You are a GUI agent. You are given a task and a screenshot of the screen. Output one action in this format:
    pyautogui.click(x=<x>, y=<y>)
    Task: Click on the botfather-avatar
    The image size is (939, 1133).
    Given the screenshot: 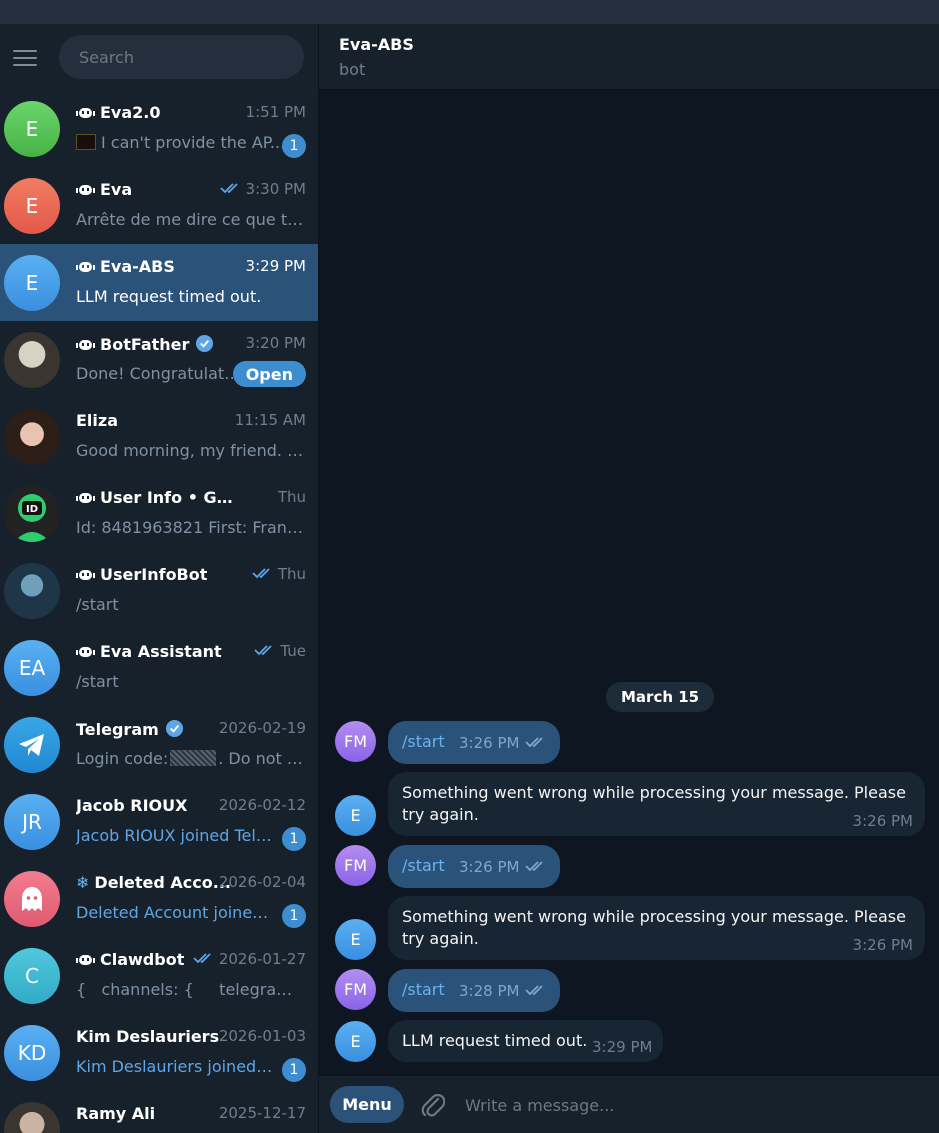 What is the action you would take?
    pyautogui.click(x=32, y=360)
    